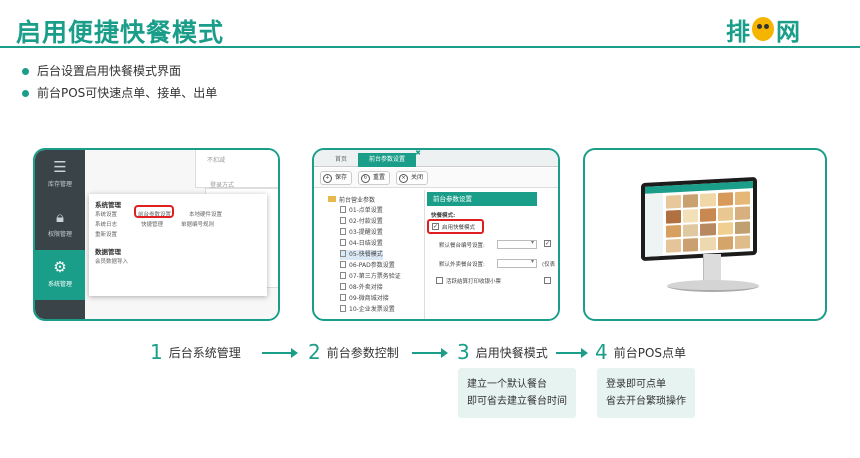 The height and width of the screenshot is (458, 860). I want to click on toolbar: + 保存 ↻ 重置 × 关闭, so click(436, 178).